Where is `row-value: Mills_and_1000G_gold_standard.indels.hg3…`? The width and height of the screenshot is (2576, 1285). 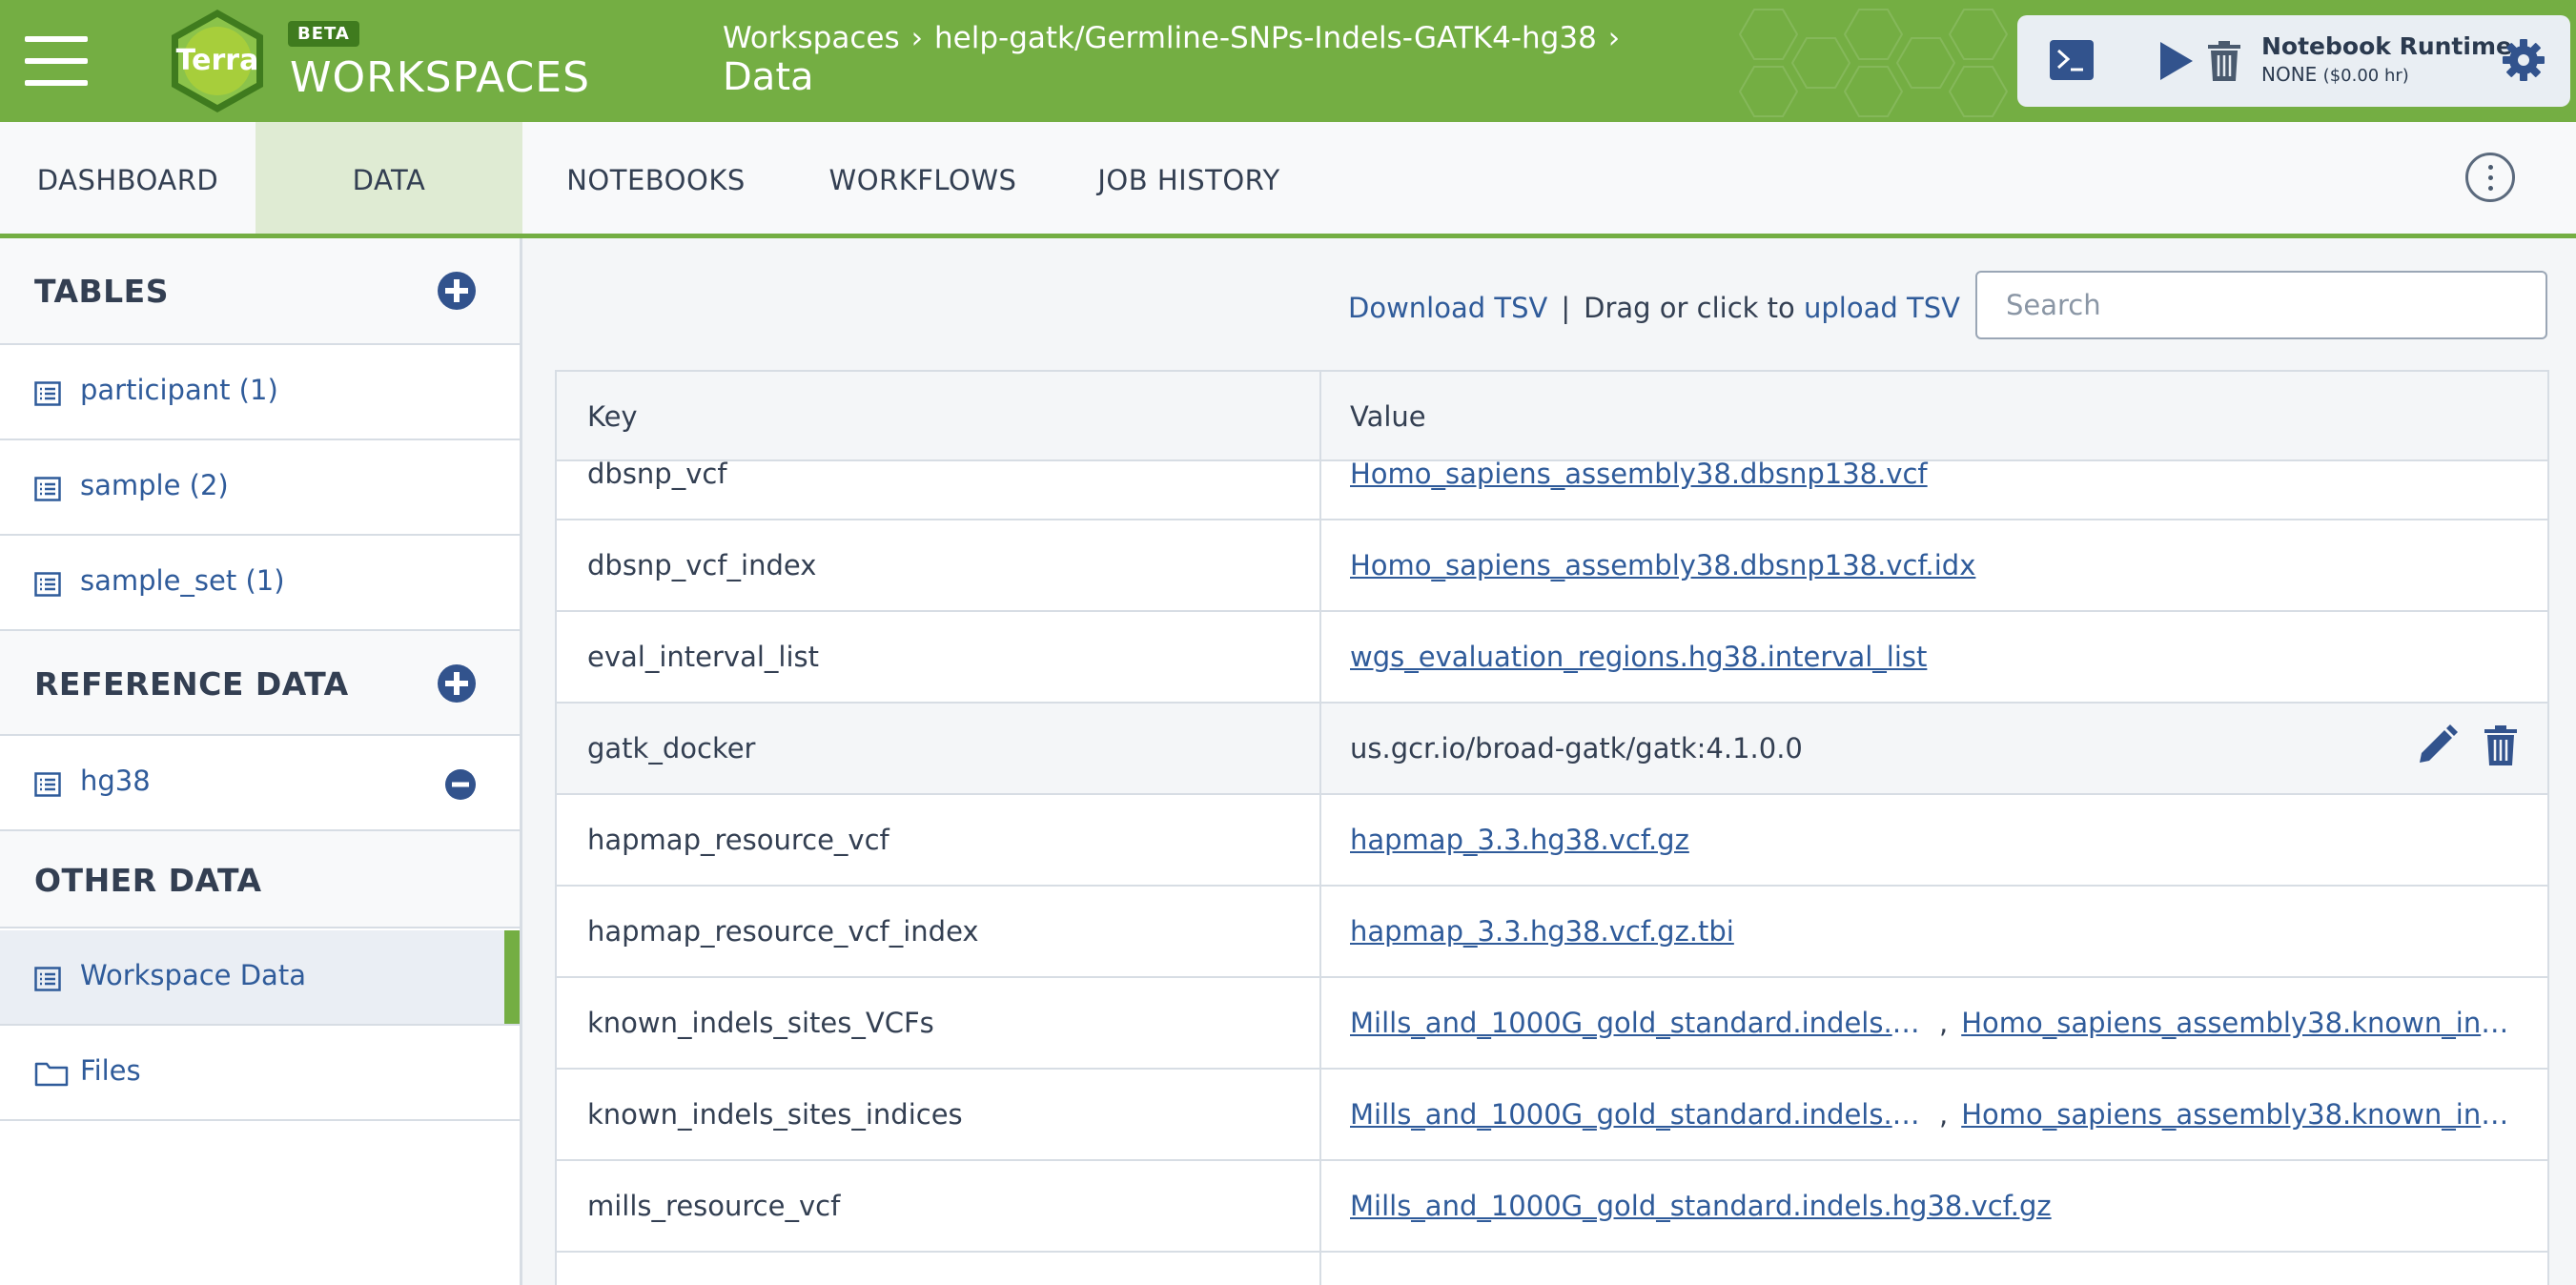 row-value: Mills_and_1000G_gold_standard.indels.hg3… is located at coordinates (1701, 1206).